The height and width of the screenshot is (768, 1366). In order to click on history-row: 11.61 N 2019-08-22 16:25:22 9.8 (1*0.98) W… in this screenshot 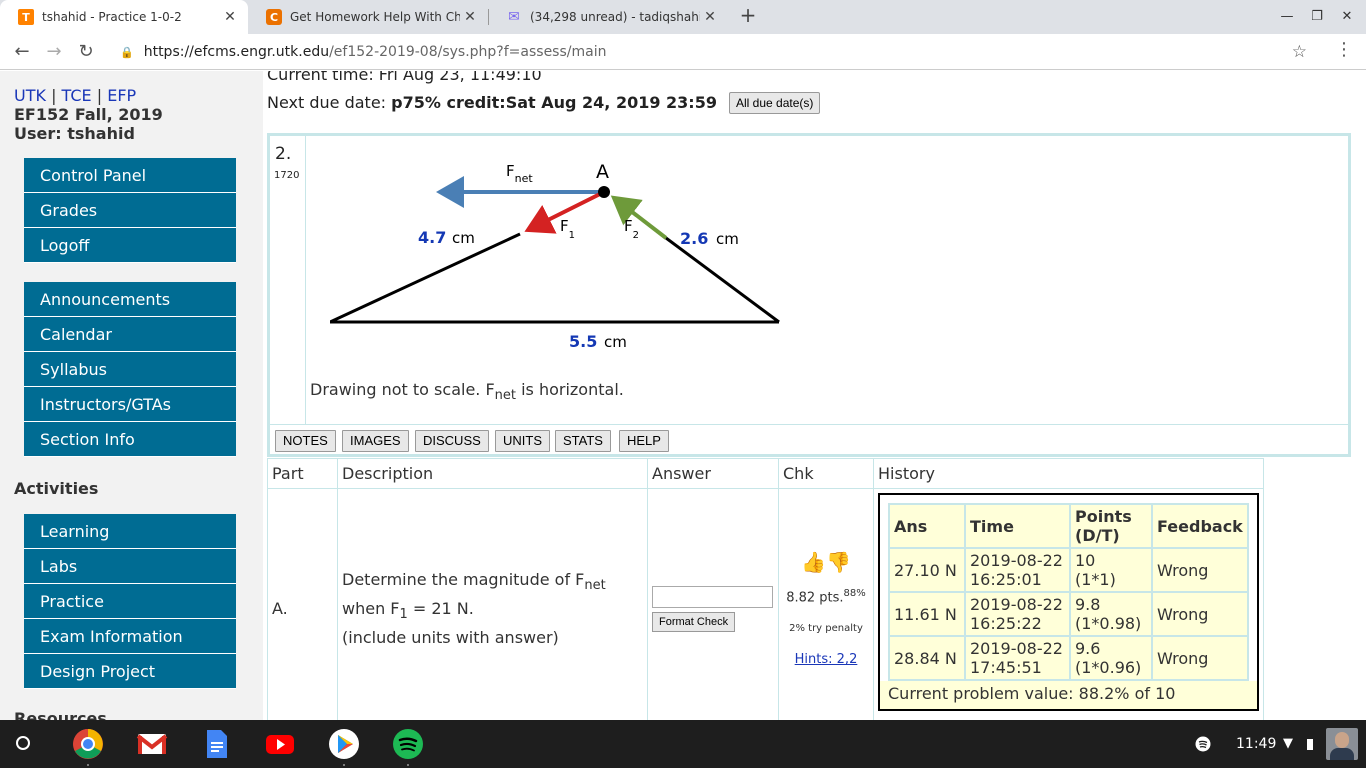, I will do `click(1068, 614)`.